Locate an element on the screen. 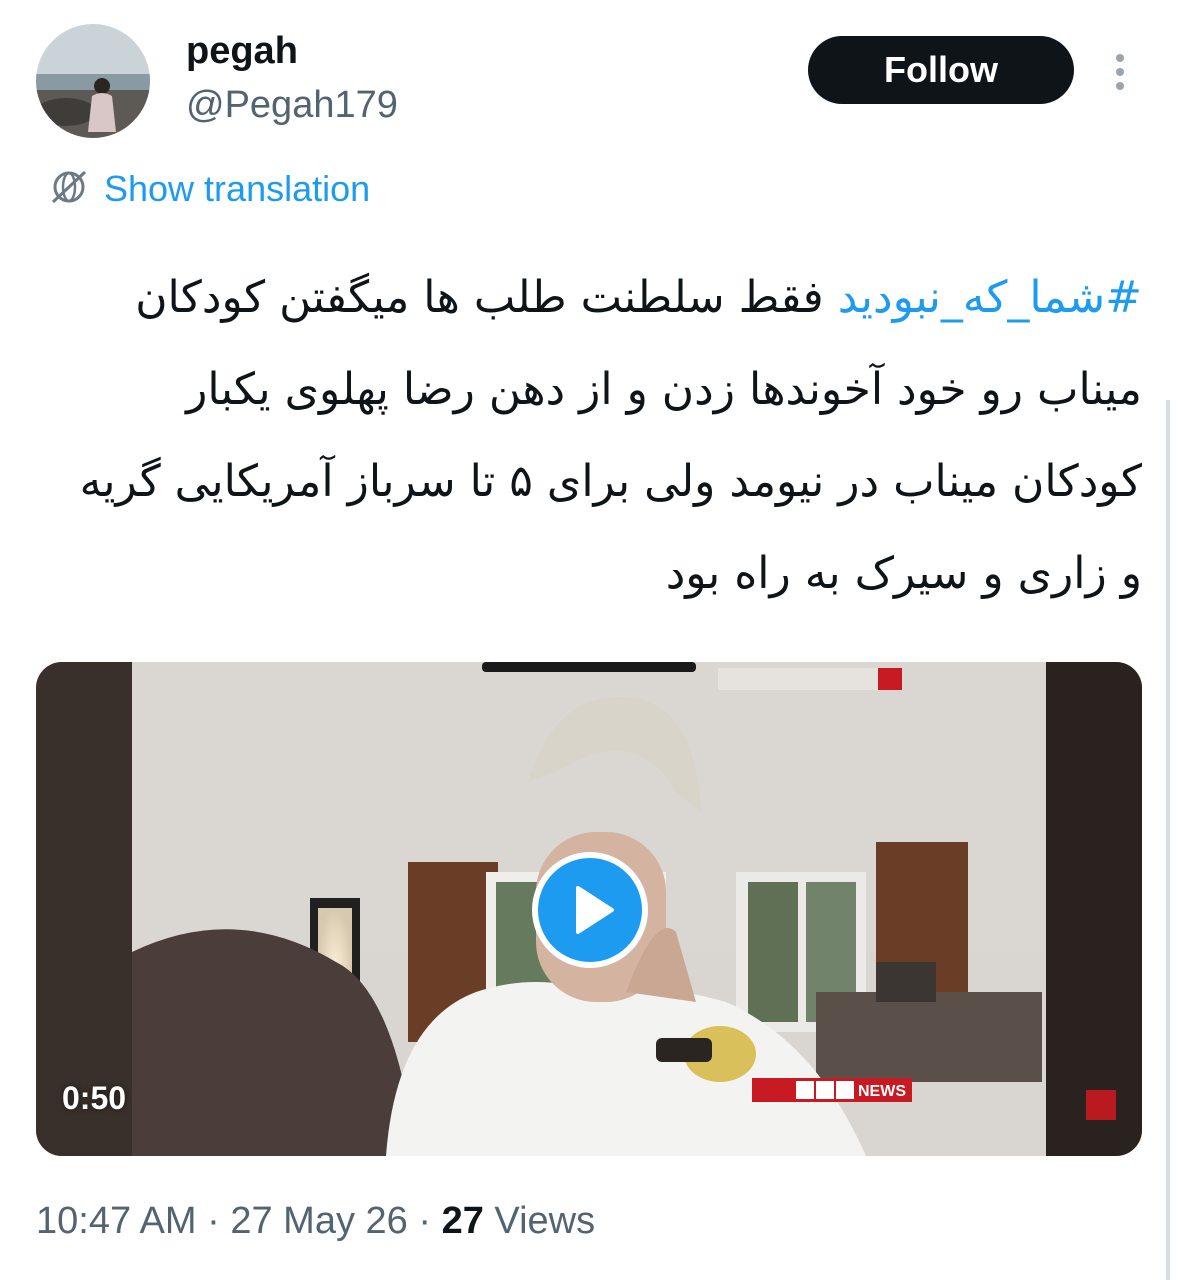 The height and width of the screenshot is (1280, 1178). show-translation-link: Show translation is located at coordinates (209, 189).